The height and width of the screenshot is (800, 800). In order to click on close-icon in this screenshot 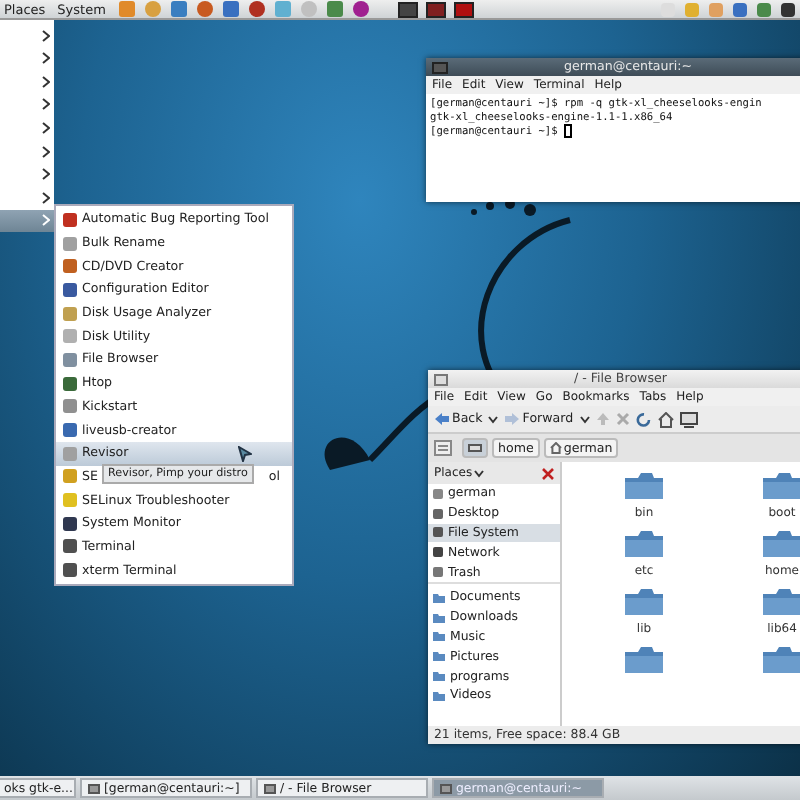, I will do `click(548, 473)`.